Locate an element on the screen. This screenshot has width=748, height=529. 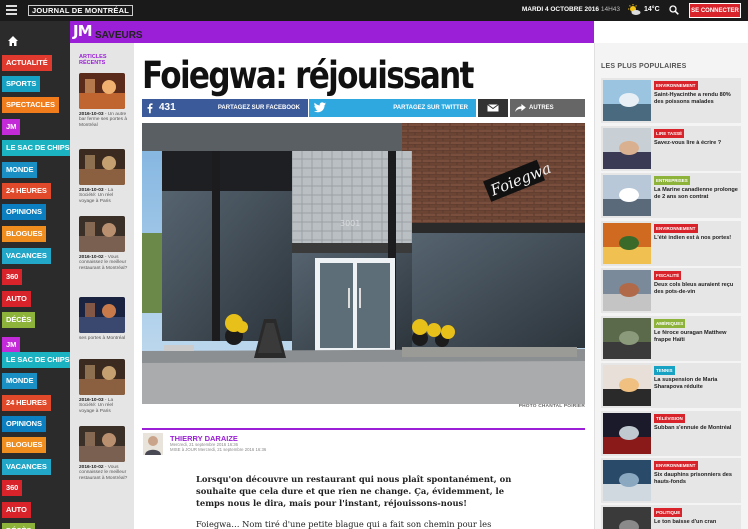
section-name: SAVEURS is located at coordinates (119, 35).